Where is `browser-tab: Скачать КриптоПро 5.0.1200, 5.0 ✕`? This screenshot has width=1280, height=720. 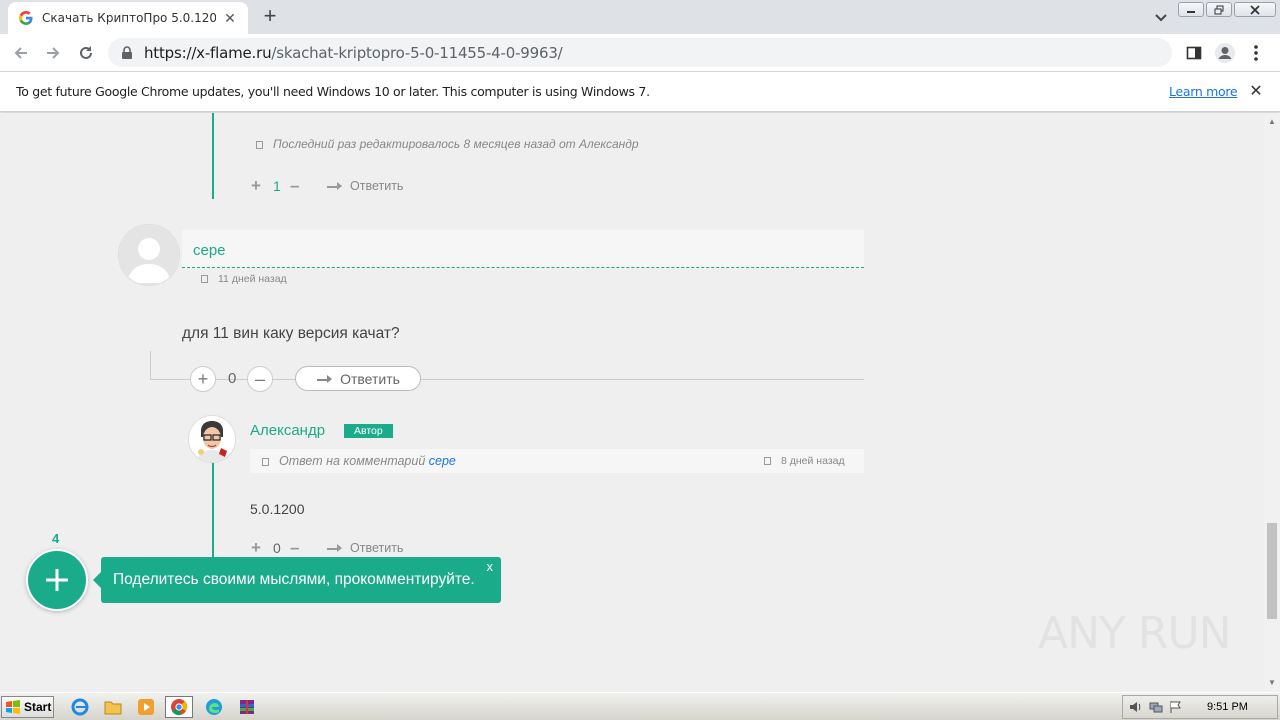
browser-tab: Скачать КриптоПро 5.0.1200, 5.0 ✕ is located at coordinates (128, 18).